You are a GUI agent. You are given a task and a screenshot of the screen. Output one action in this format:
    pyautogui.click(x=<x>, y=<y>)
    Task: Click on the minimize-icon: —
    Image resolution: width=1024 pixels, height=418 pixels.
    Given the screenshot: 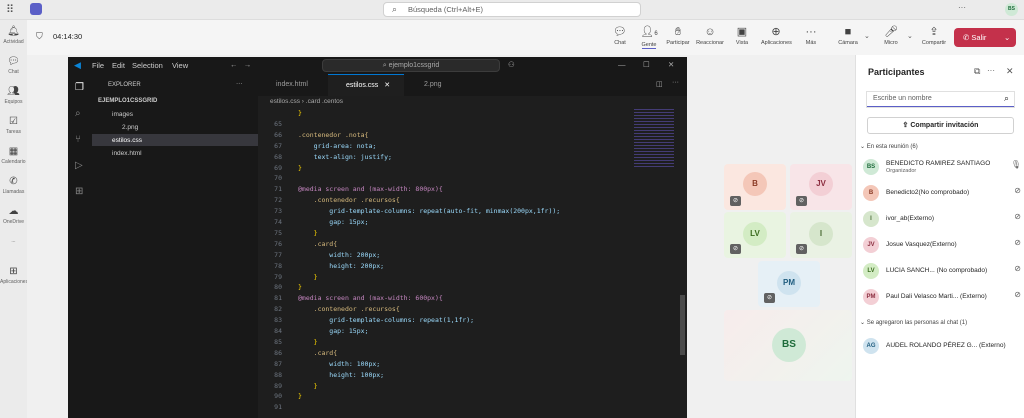 What is the action you would take?
    pyautogui.click(x=622, y=64)
    